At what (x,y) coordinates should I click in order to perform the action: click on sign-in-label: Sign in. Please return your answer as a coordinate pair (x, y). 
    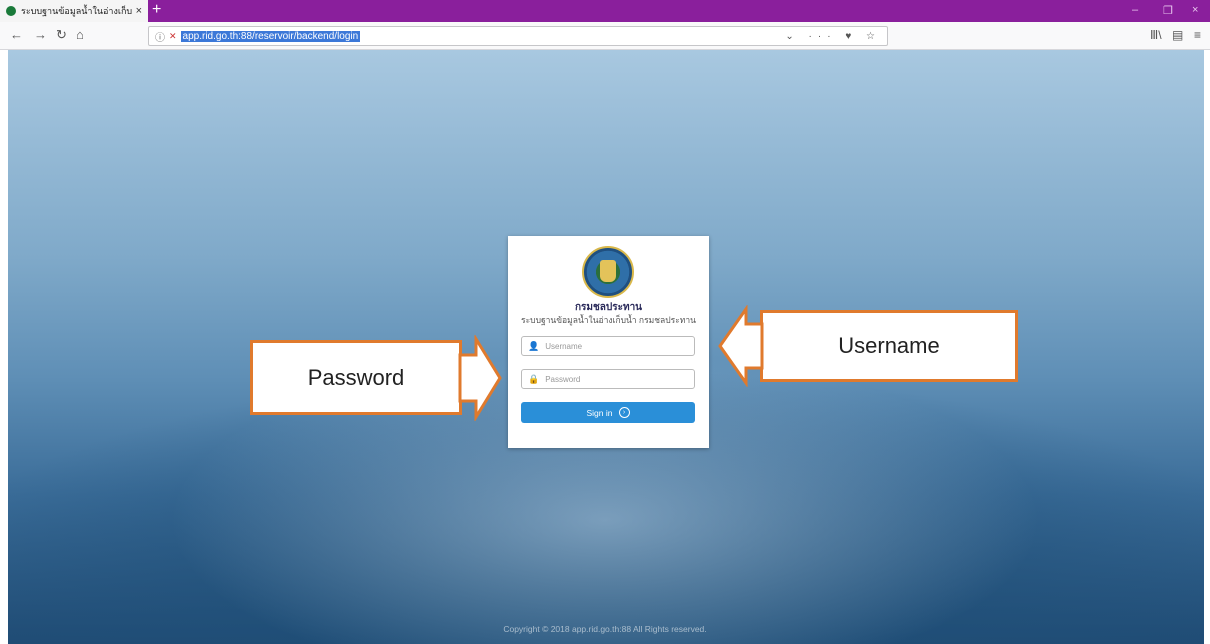
    Looking at the image, I should click on (599, 412).